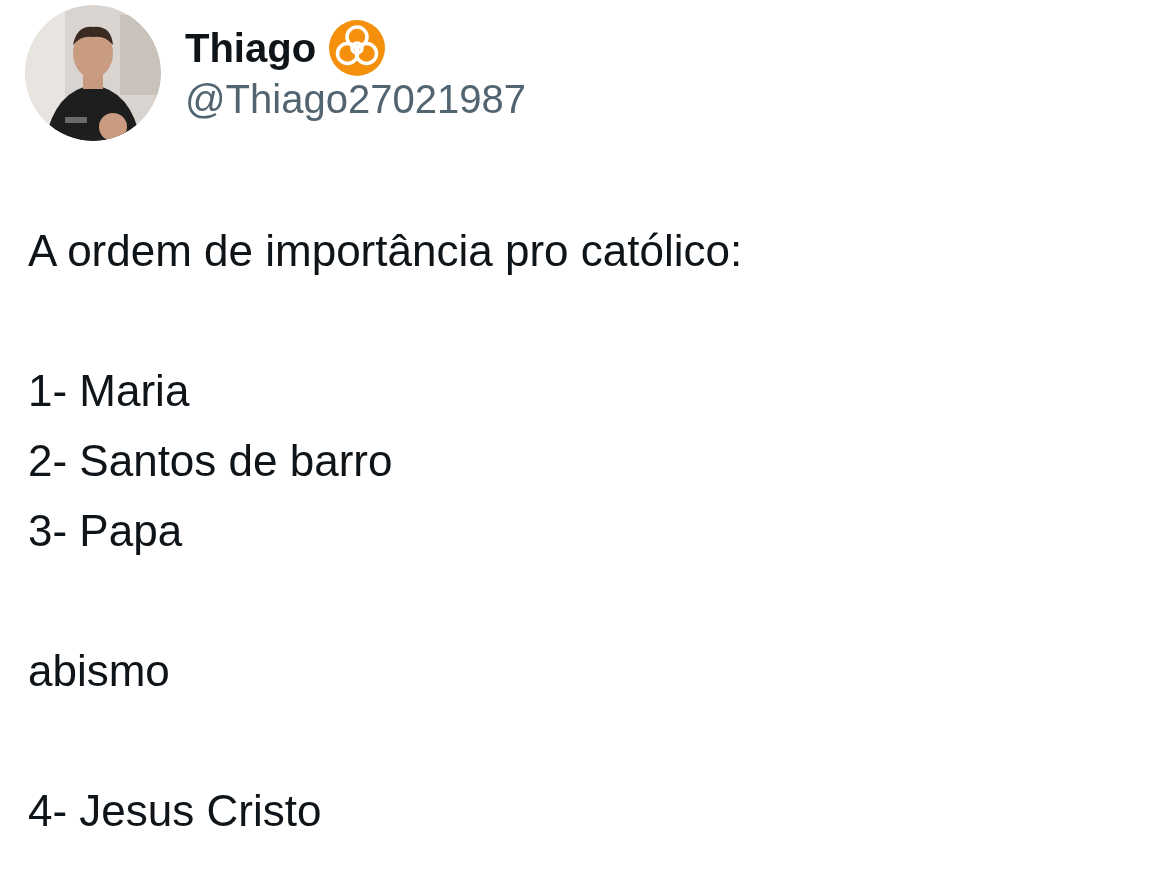 The image size is (1170, 895). Describe the element at coordinates (251, 48) in the screenshot. I see `author-name: Thiago` at that location.